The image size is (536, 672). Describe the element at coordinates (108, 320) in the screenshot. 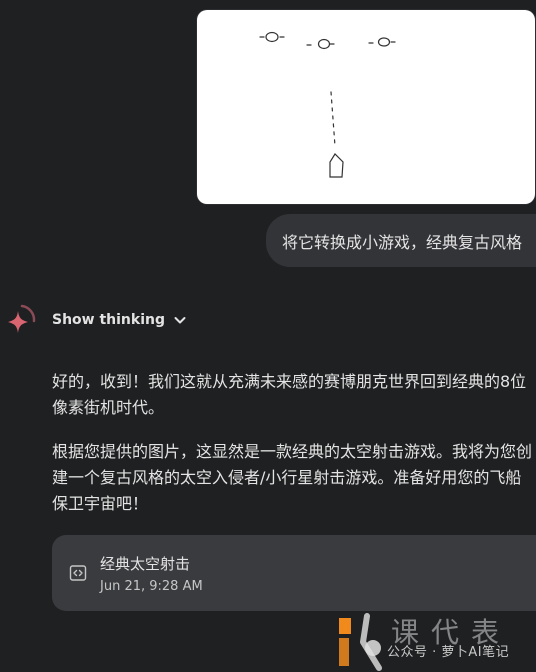

I see `show-thinking-label: Show thinking` at that location.